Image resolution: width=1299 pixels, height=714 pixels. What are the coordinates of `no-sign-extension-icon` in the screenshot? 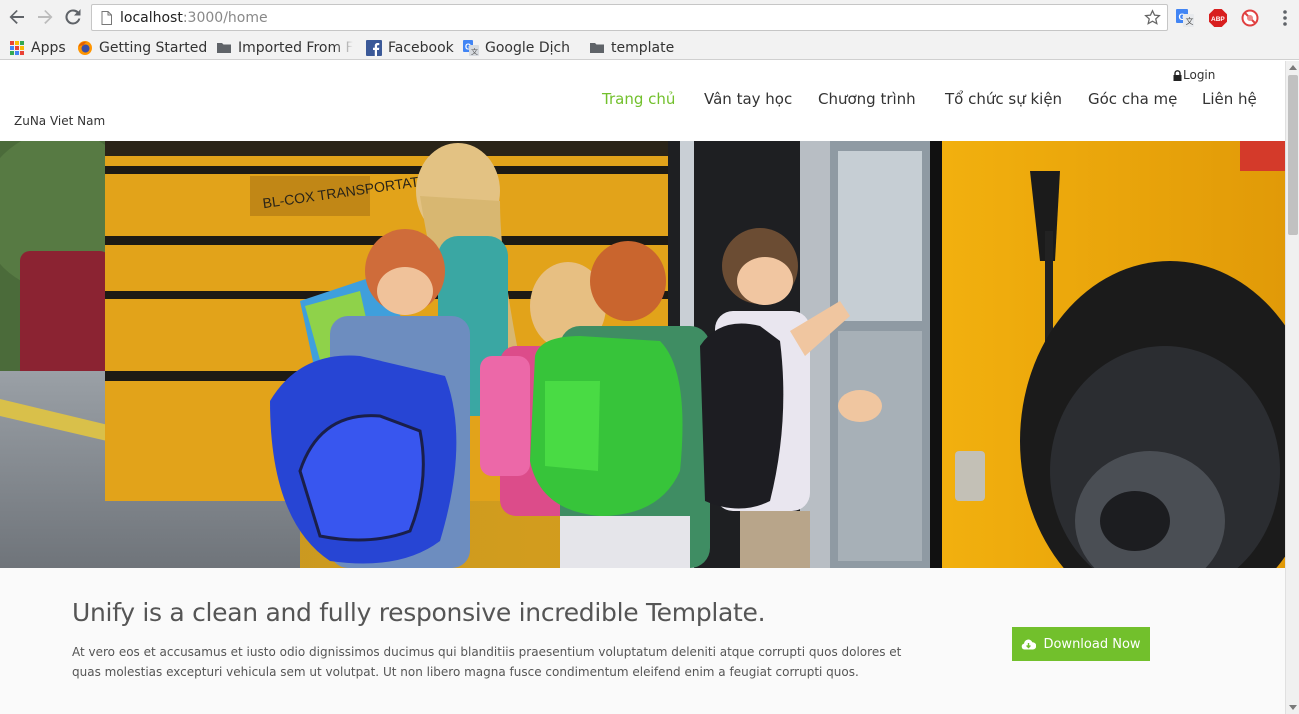 It's located at (1250, 18).